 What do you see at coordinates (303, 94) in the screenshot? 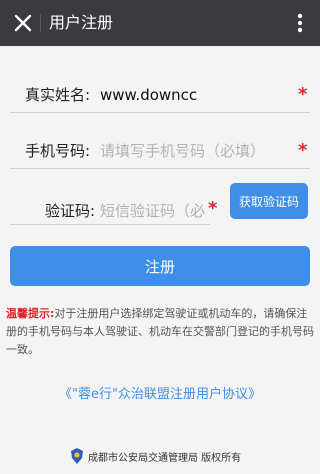
I see `name-required-mark: *` at bounding box center [303, 94].